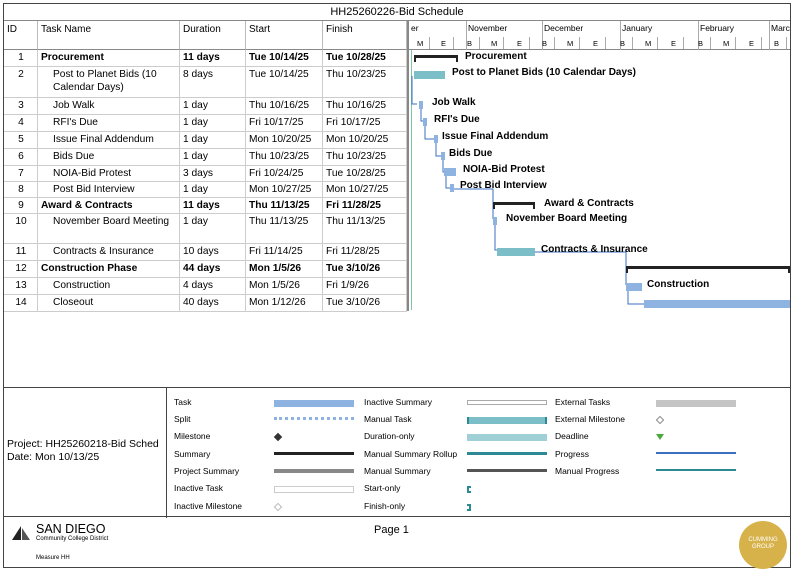 The width and height of the screenshot is (794, 571). I want to click on task-name-cell: NOIA-Bid Protest, so click(109, 173).